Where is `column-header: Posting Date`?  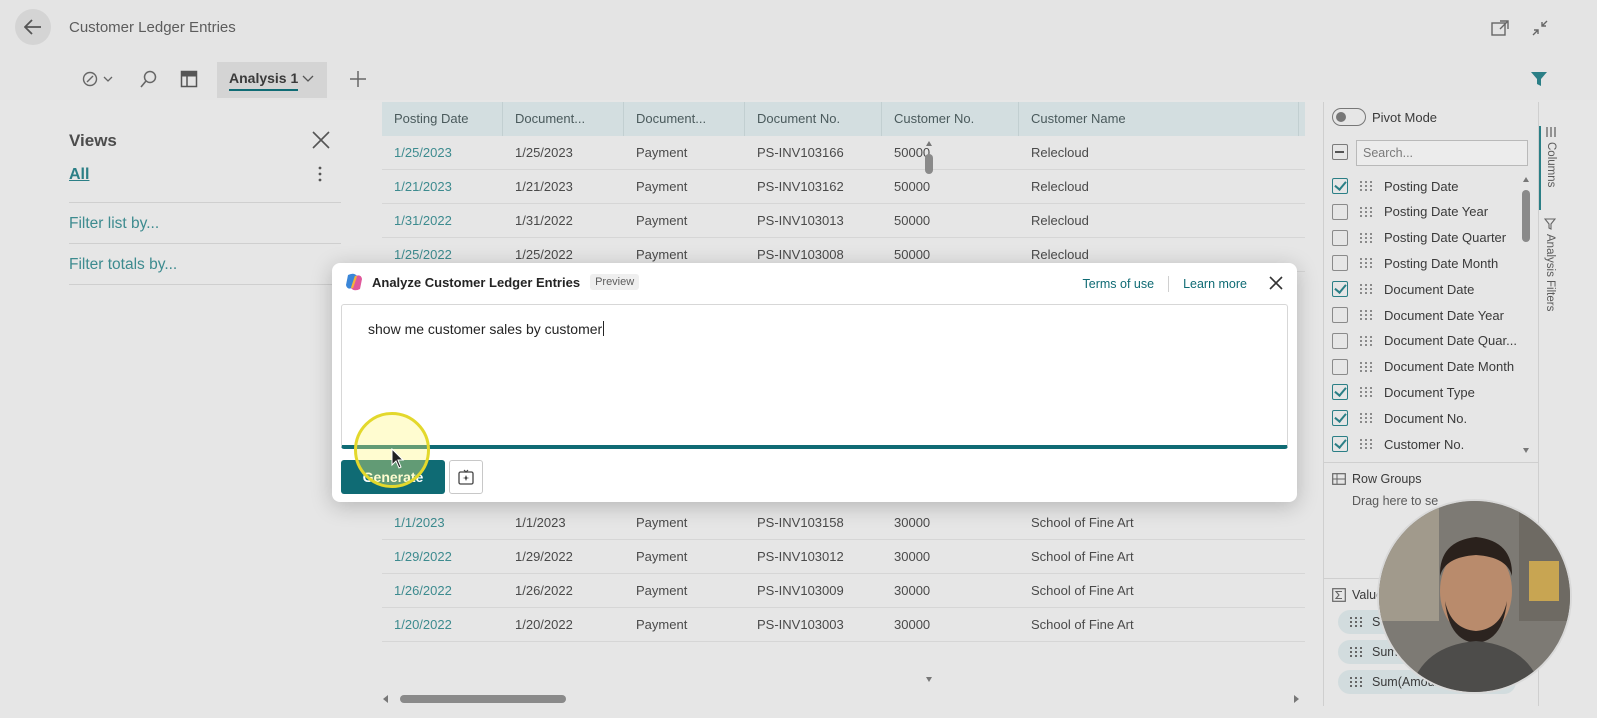 column-header: Posting Date is located at coordinates (442, 119).